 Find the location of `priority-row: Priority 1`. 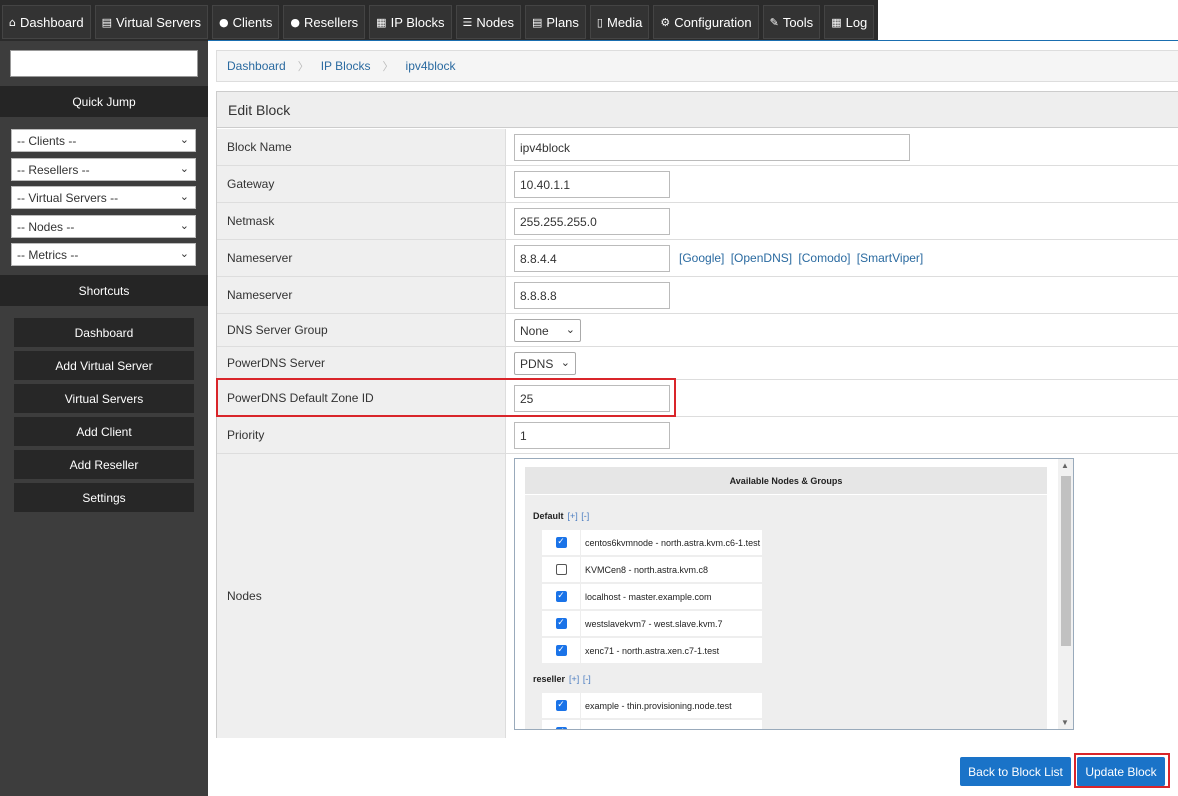

priority-row: Priority 1 is located at coordinates (697, 435).